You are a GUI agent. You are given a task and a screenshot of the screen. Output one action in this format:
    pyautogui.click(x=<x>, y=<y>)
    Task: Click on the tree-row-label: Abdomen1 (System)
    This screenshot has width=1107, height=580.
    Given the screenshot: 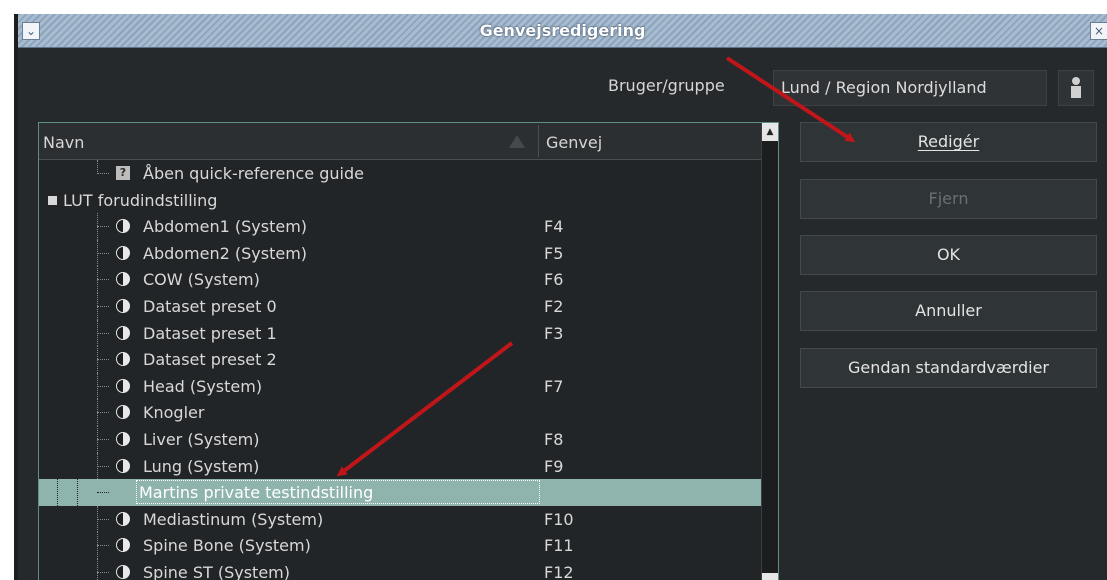 What is the action you would take?
    pyautogui.click(x=225, y=227)
    